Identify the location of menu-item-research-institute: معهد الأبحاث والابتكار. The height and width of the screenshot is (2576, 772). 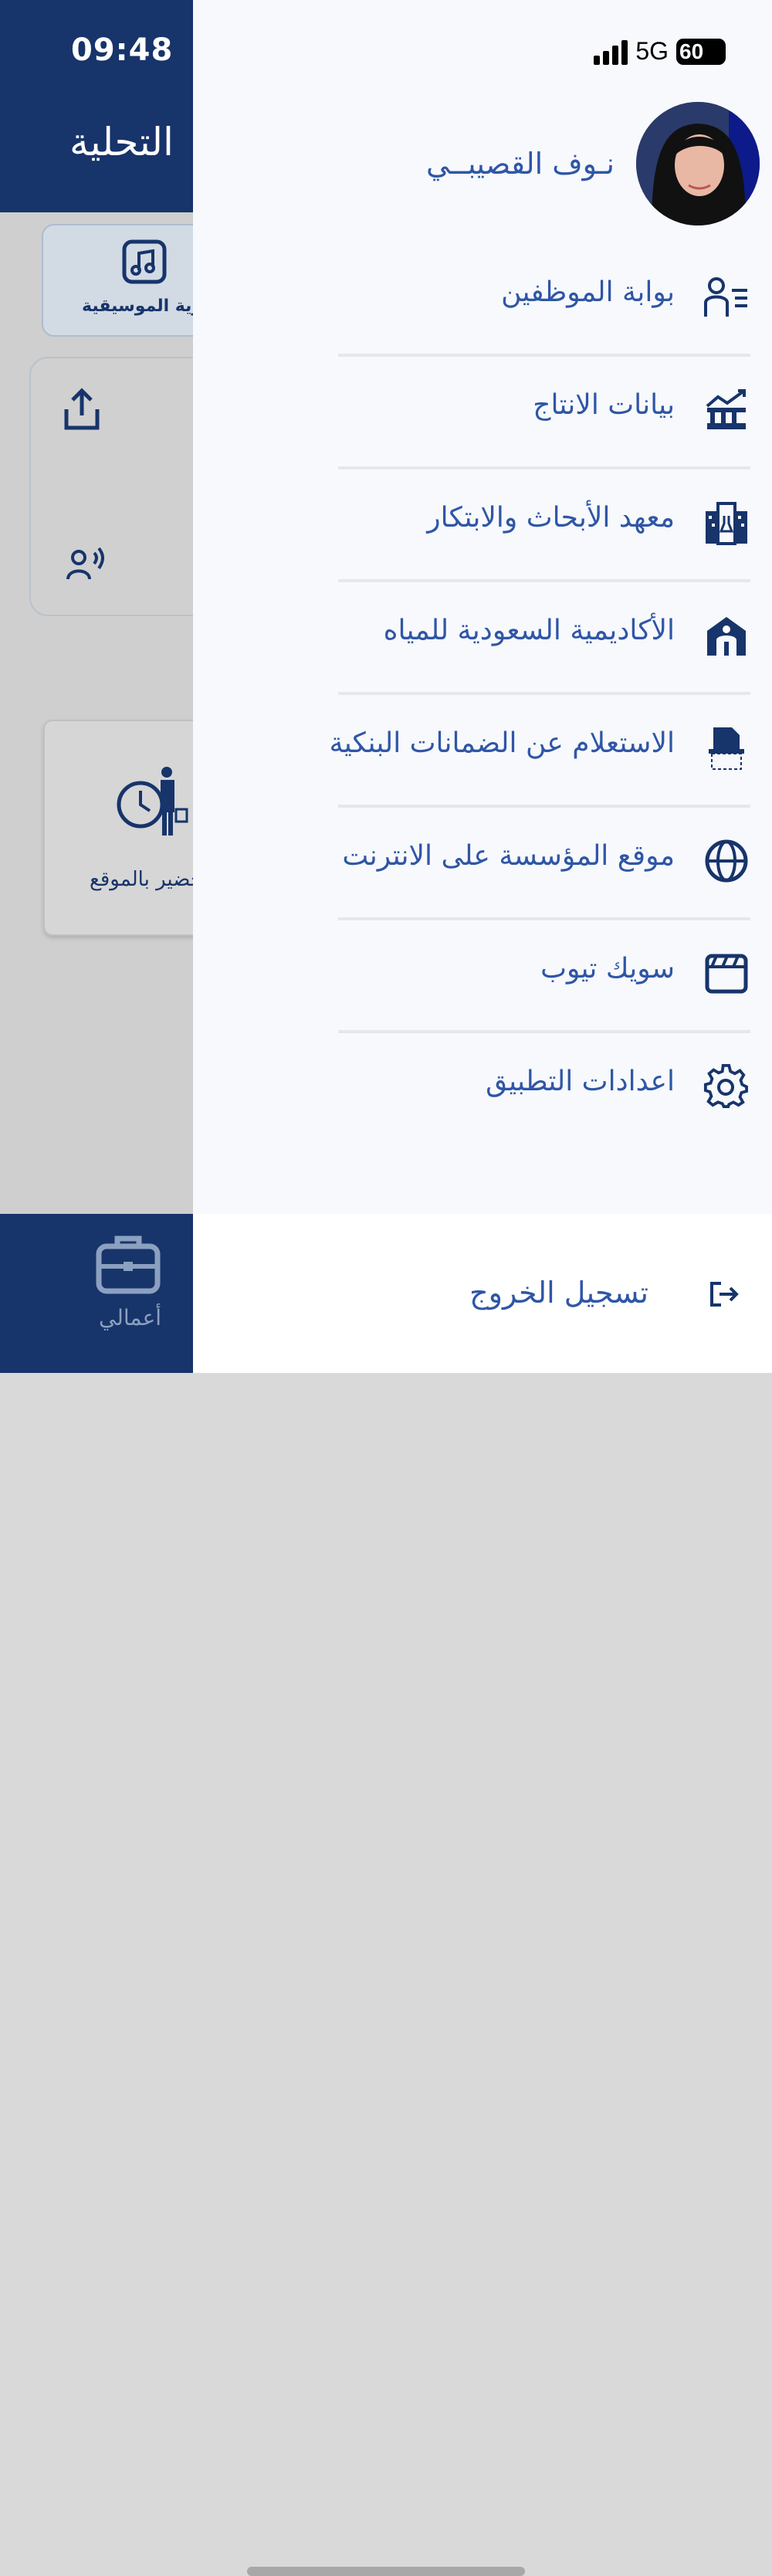
(544, 525).